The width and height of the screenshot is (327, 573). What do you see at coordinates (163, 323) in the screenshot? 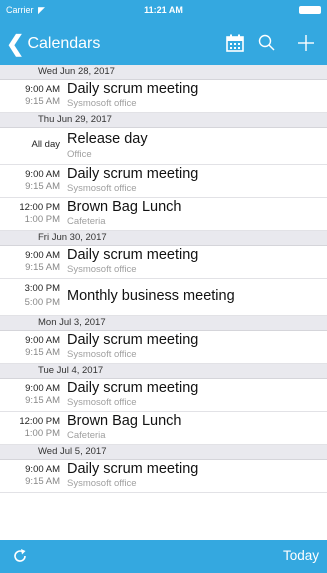
I see `day-header: Mon Jul 3, 2017` at bounding box center [163, 323].